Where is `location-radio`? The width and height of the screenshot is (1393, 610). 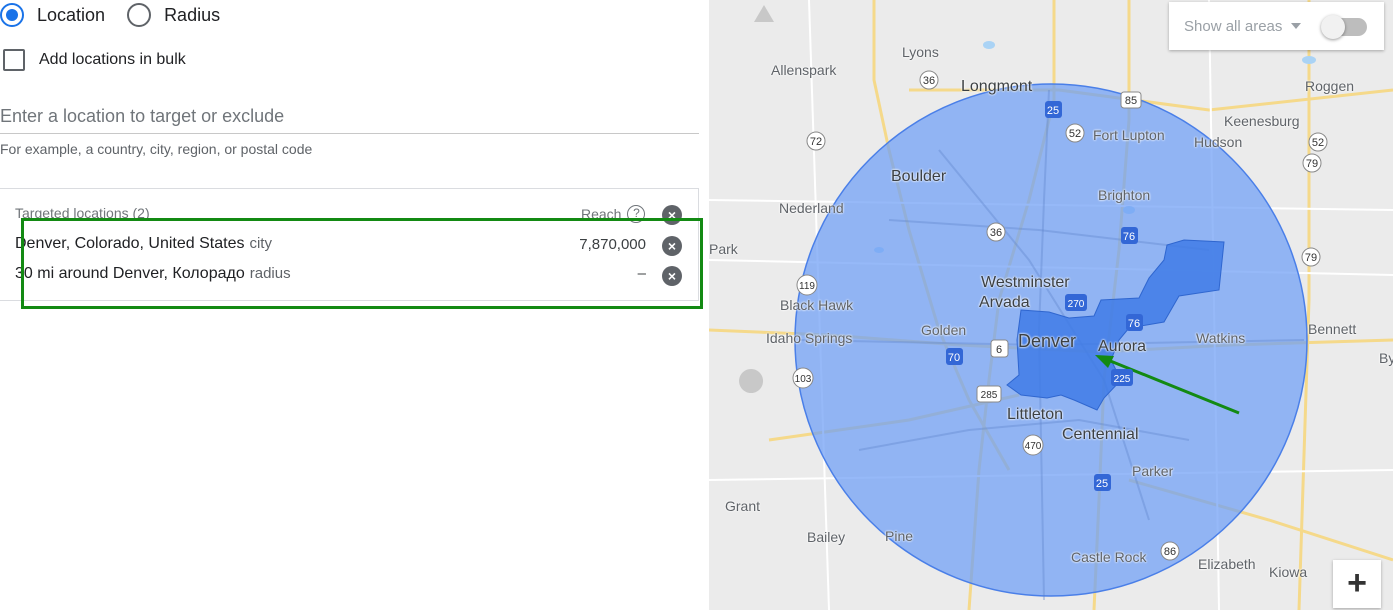
location-radio is located at coordinates (12, 15).